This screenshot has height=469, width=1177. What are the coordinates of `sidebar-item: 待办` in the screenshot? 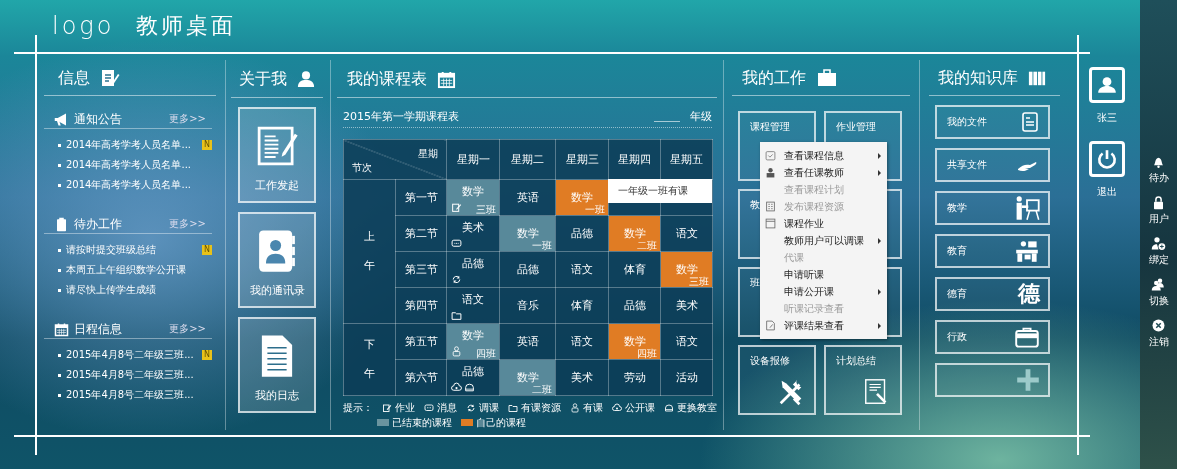 It's located at (1158, 169).